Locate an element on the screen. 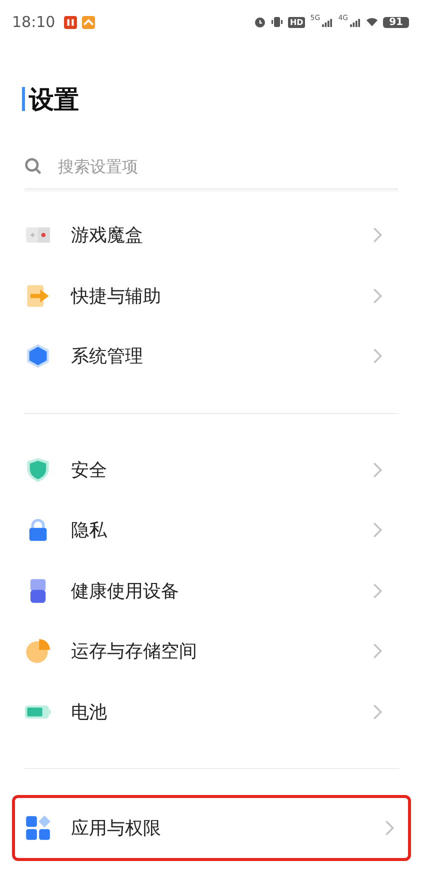  search-field: 搜索设置项 is located at coordinates (227, 166).